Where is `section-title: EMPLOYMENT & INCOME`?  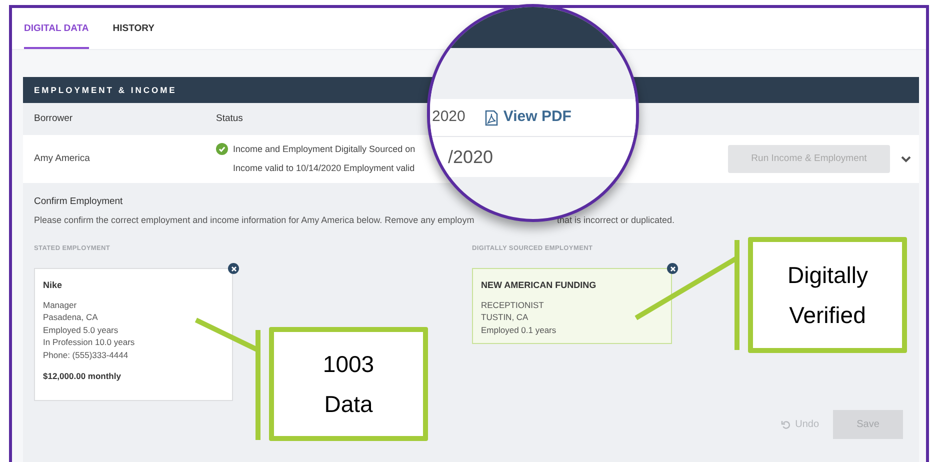
section-title: EMPLOYMENT & INCOME is located at coordinates (105, 90).